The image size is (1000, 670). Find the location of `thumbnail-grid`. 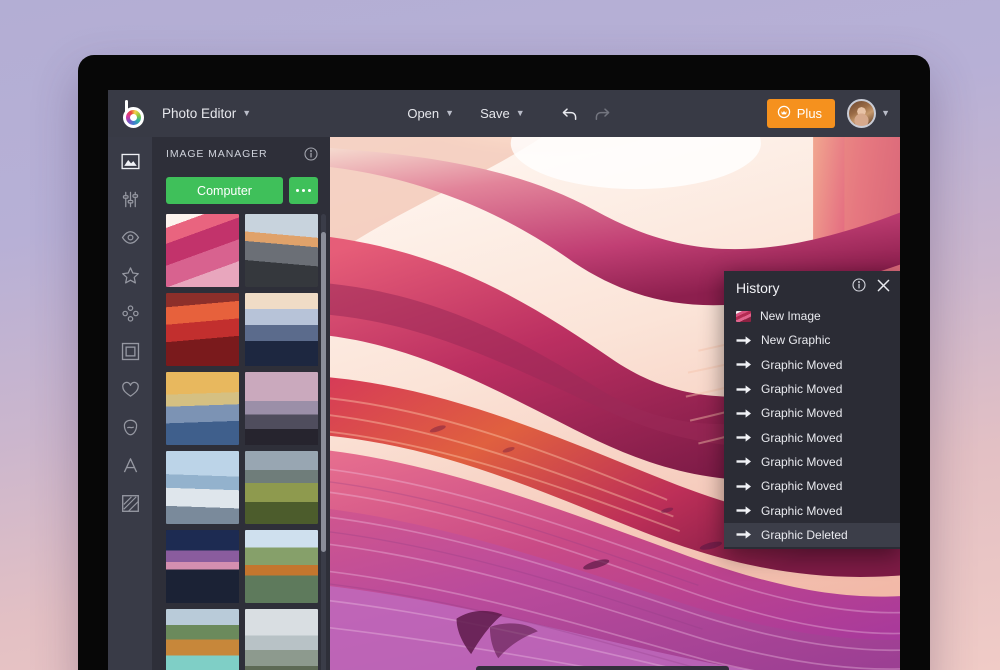

thumbnail-grid is located at coordinates (242, 442).